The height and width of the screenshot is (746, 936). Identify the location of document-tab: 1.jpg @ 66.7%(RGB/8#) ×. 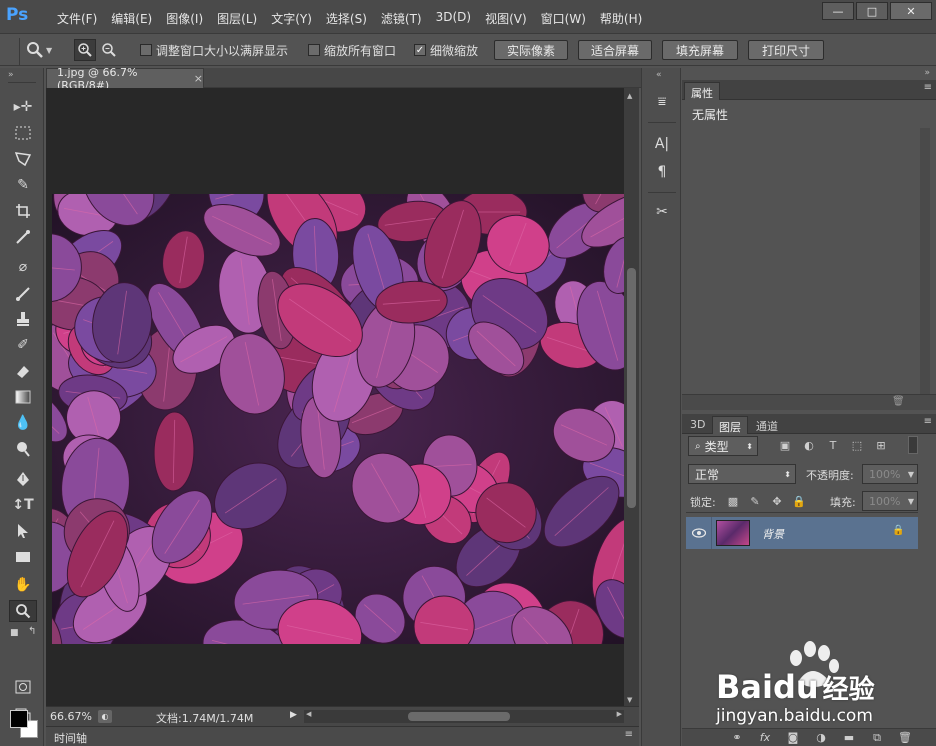
(125, 79).